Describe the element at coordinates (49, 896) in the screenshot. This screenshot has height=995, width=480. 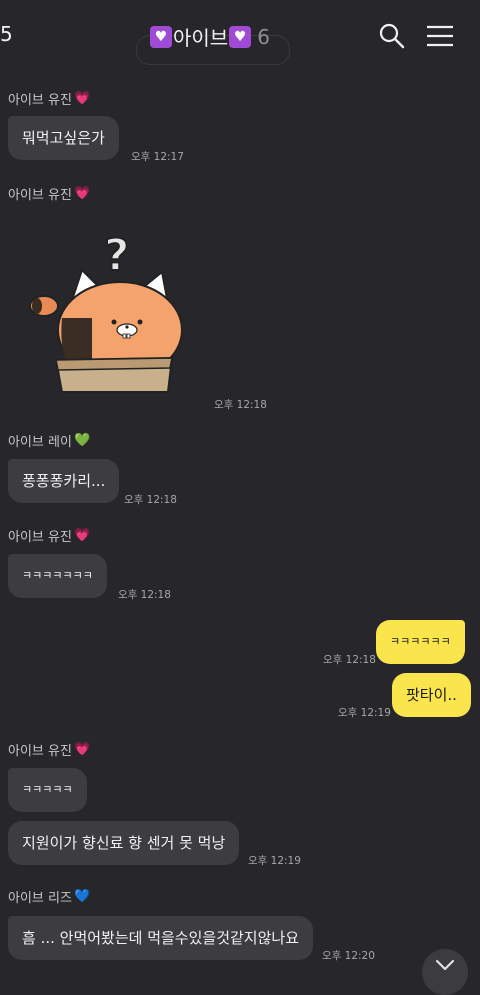
I see `sender-name: 아이브 리즈 💙` at that location.